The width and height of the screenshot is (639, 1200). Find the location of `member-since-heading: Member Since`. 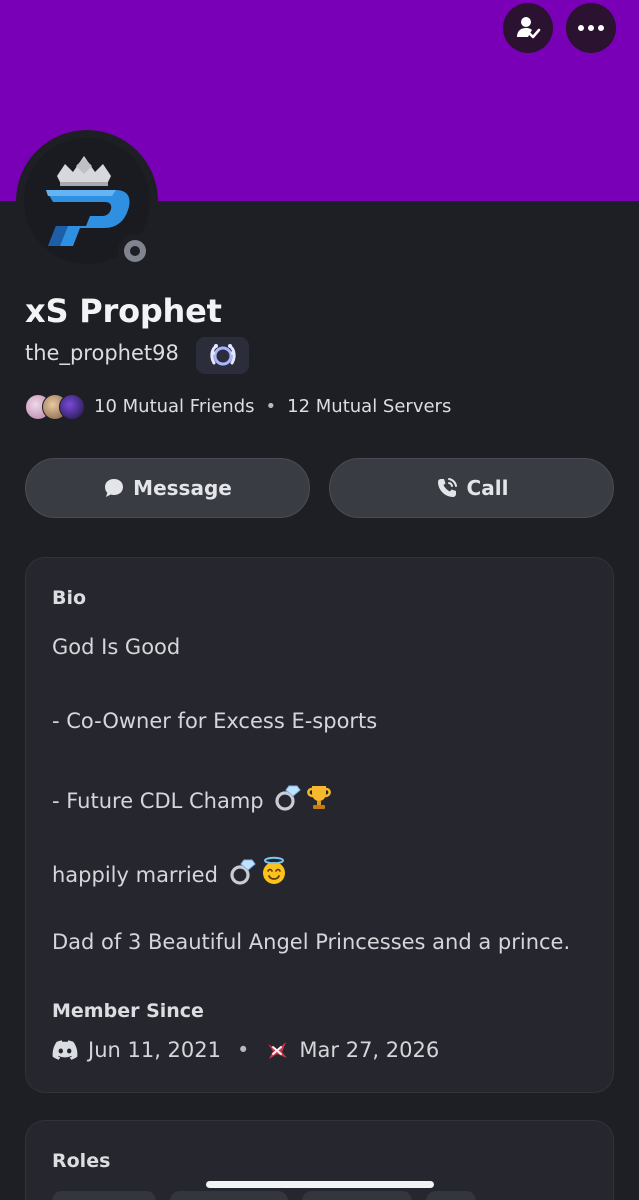

member-since-heading: Member Since is located at coordinates (128, 1011).